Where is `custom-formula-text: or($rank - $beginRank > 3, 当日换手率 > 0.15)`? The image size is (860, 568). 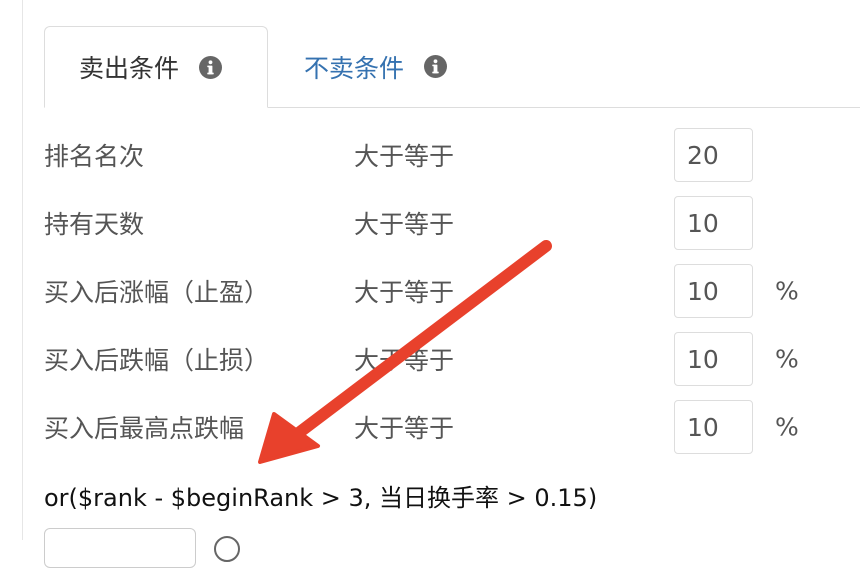 custom-formula-text: or($rank - $beginRank > 3, 当日换手率 > 0.15) is located at coordinates (321, 498).